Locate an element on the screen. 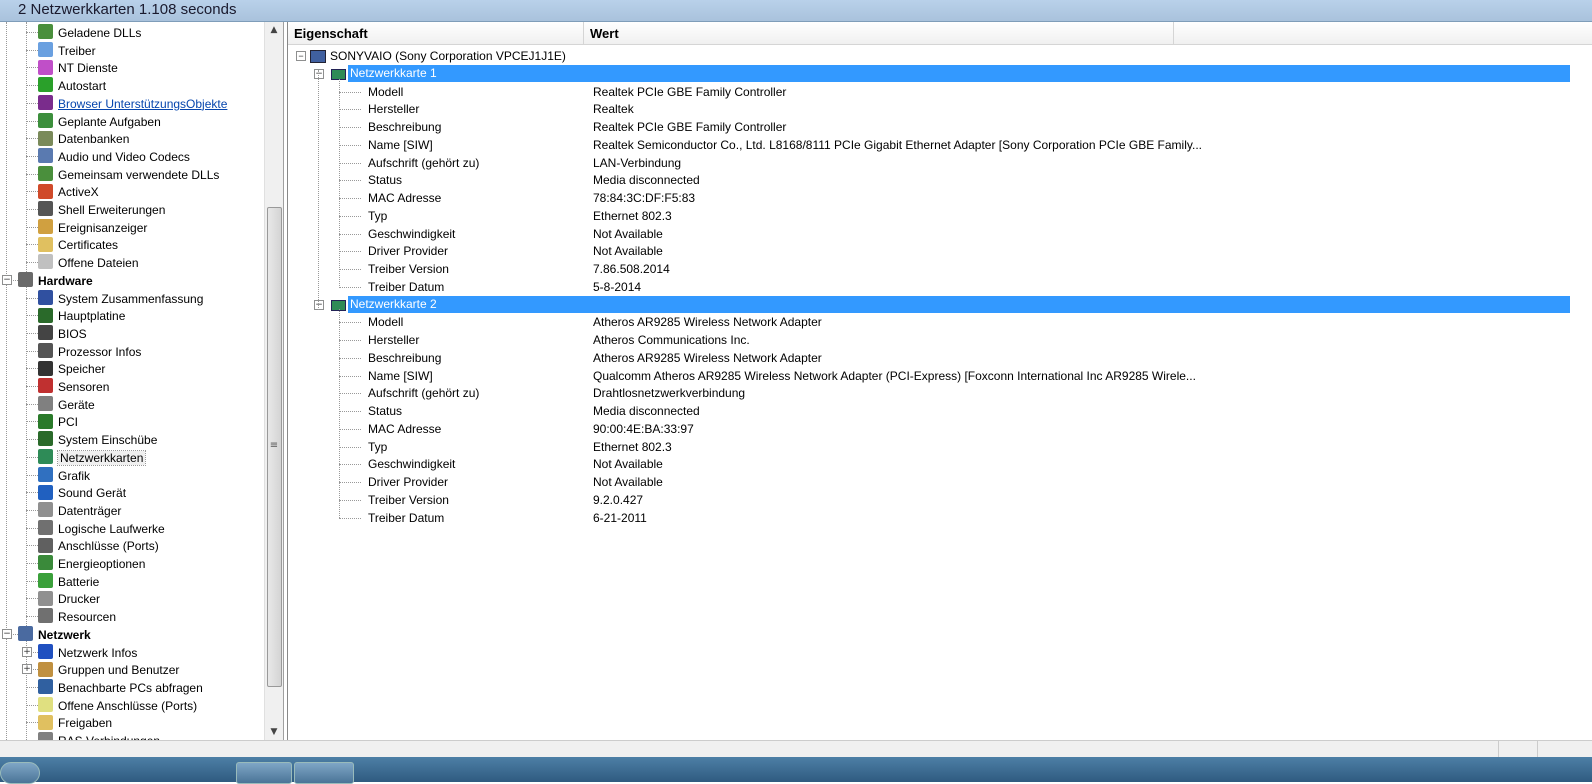 Image resolution: width=1592 pixels, height=784 pixels. tree-item: Grafik is located at coordinates (64, 475).